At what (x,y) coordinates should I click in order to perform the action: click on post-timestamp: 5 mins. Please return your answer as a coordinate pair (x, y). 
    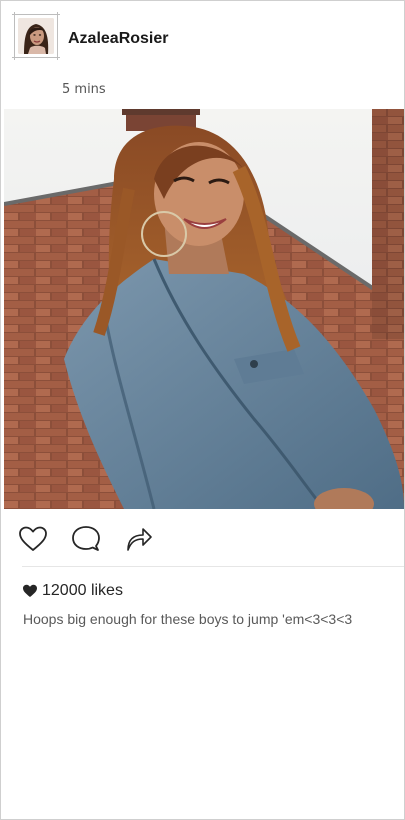
    Looking at the image, I should click on (84, 89).